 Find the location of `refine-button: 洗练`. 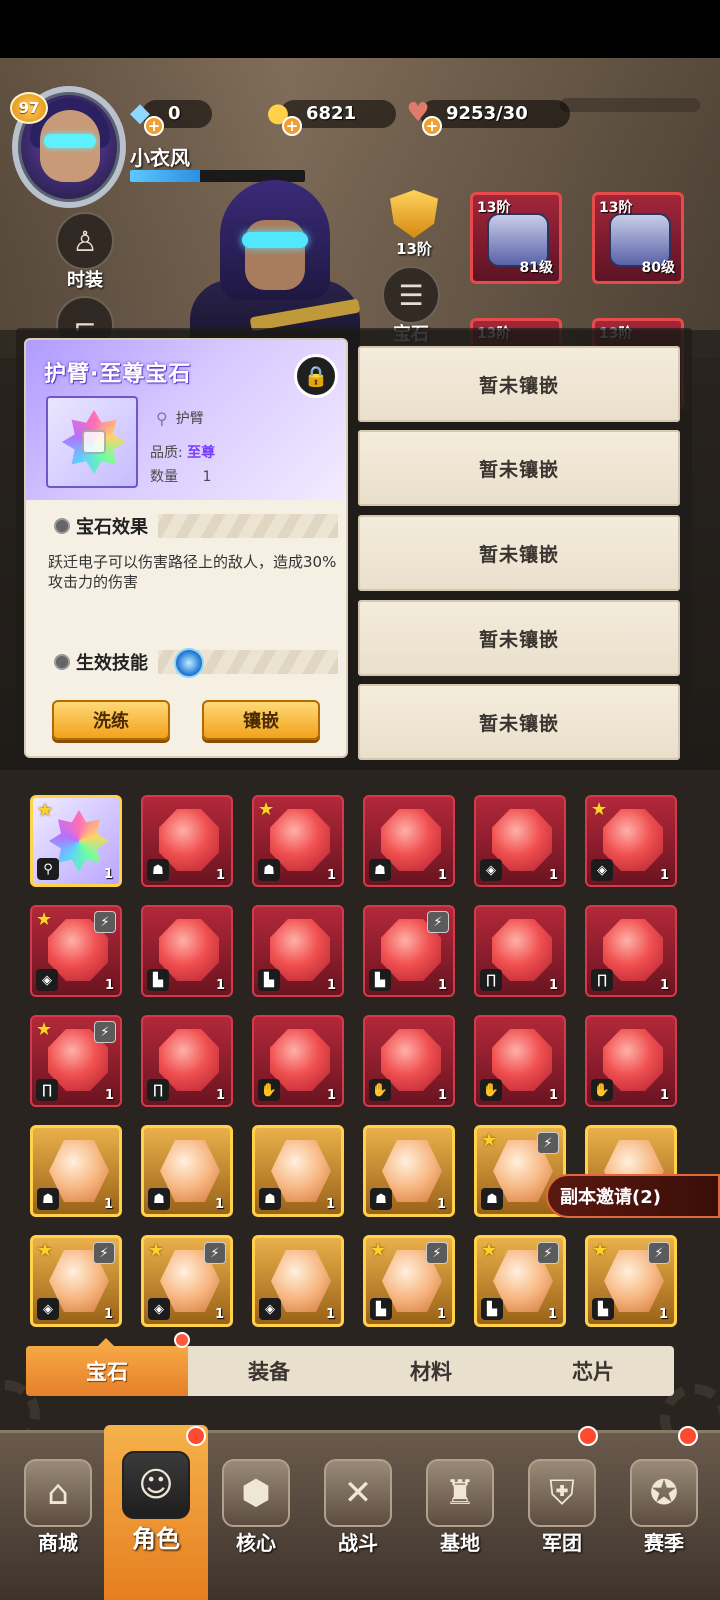

refine-button: 洗练 is located at coordinates (111, 720).